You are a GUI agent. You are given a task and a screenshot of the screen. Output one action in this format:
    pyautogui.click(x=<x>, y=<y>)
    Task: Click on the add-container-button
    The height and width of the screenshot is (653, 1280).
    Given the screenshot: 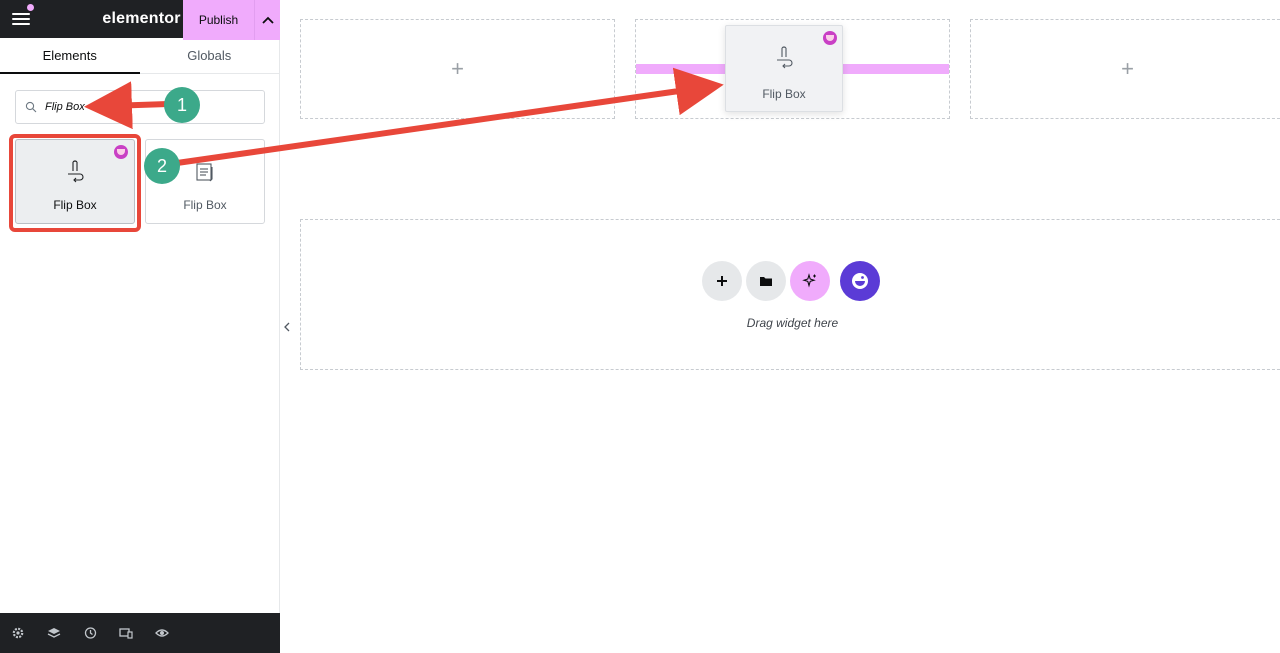 What is the action you would take?
    pyautogui.click(x=722, y=281)
    